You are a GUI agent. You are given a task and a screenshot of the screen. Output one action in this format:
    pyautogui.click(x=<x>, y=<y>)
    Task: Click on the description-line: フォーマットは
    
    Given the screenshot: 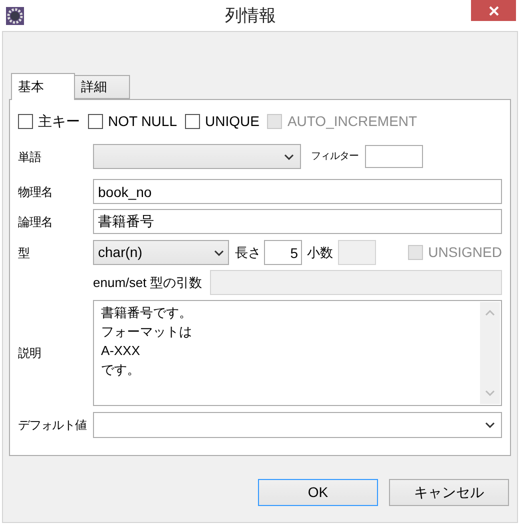 What is the action you would take?
    pyautogui.click(x=146, y=332)
    